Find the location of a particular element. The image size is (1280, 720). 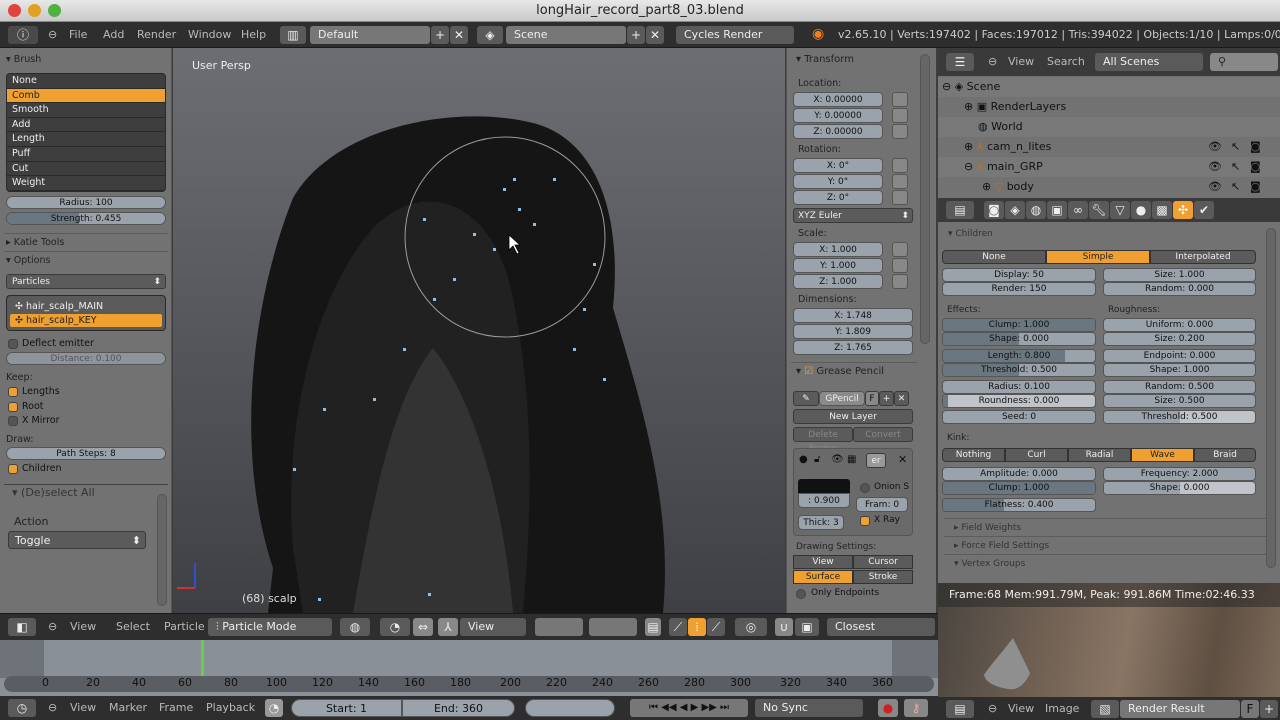

timeline-menu-view: View is located at coordinates (83, 707).